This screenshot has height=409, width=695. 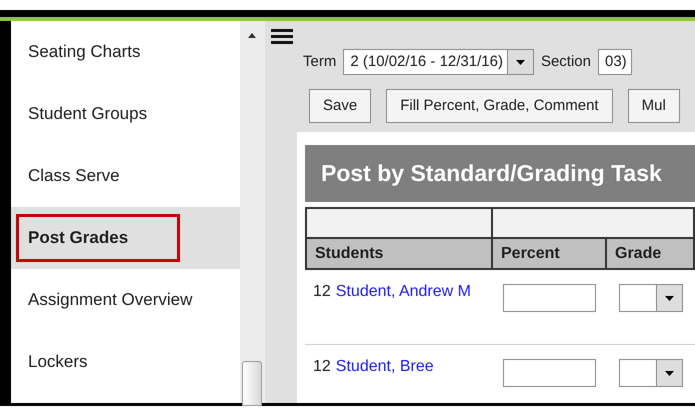 What do you see at coordinates (319, 62) in the screenshot?
I see `field-label: Term` at bounding box center [319, 62].